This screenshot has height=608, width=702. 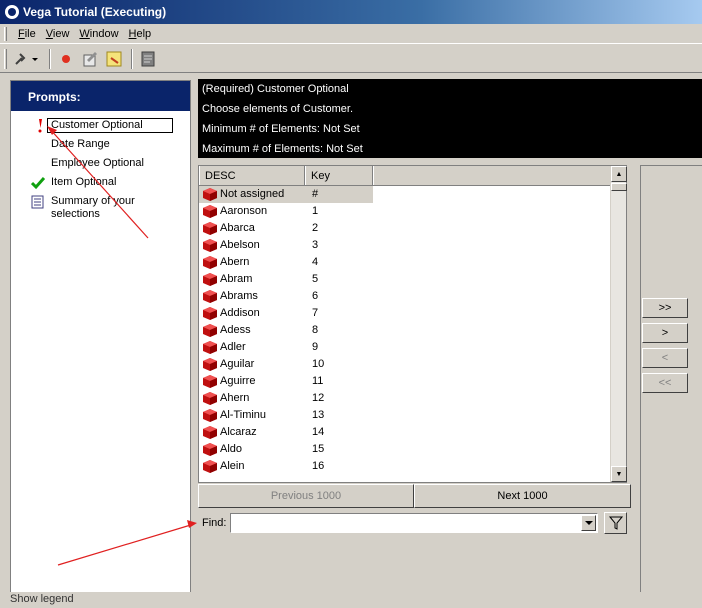 What do you see at coordinates (252, 175) in the screenshot?
I see `column-header-desc: DESC` at bounding box center [252, 175].